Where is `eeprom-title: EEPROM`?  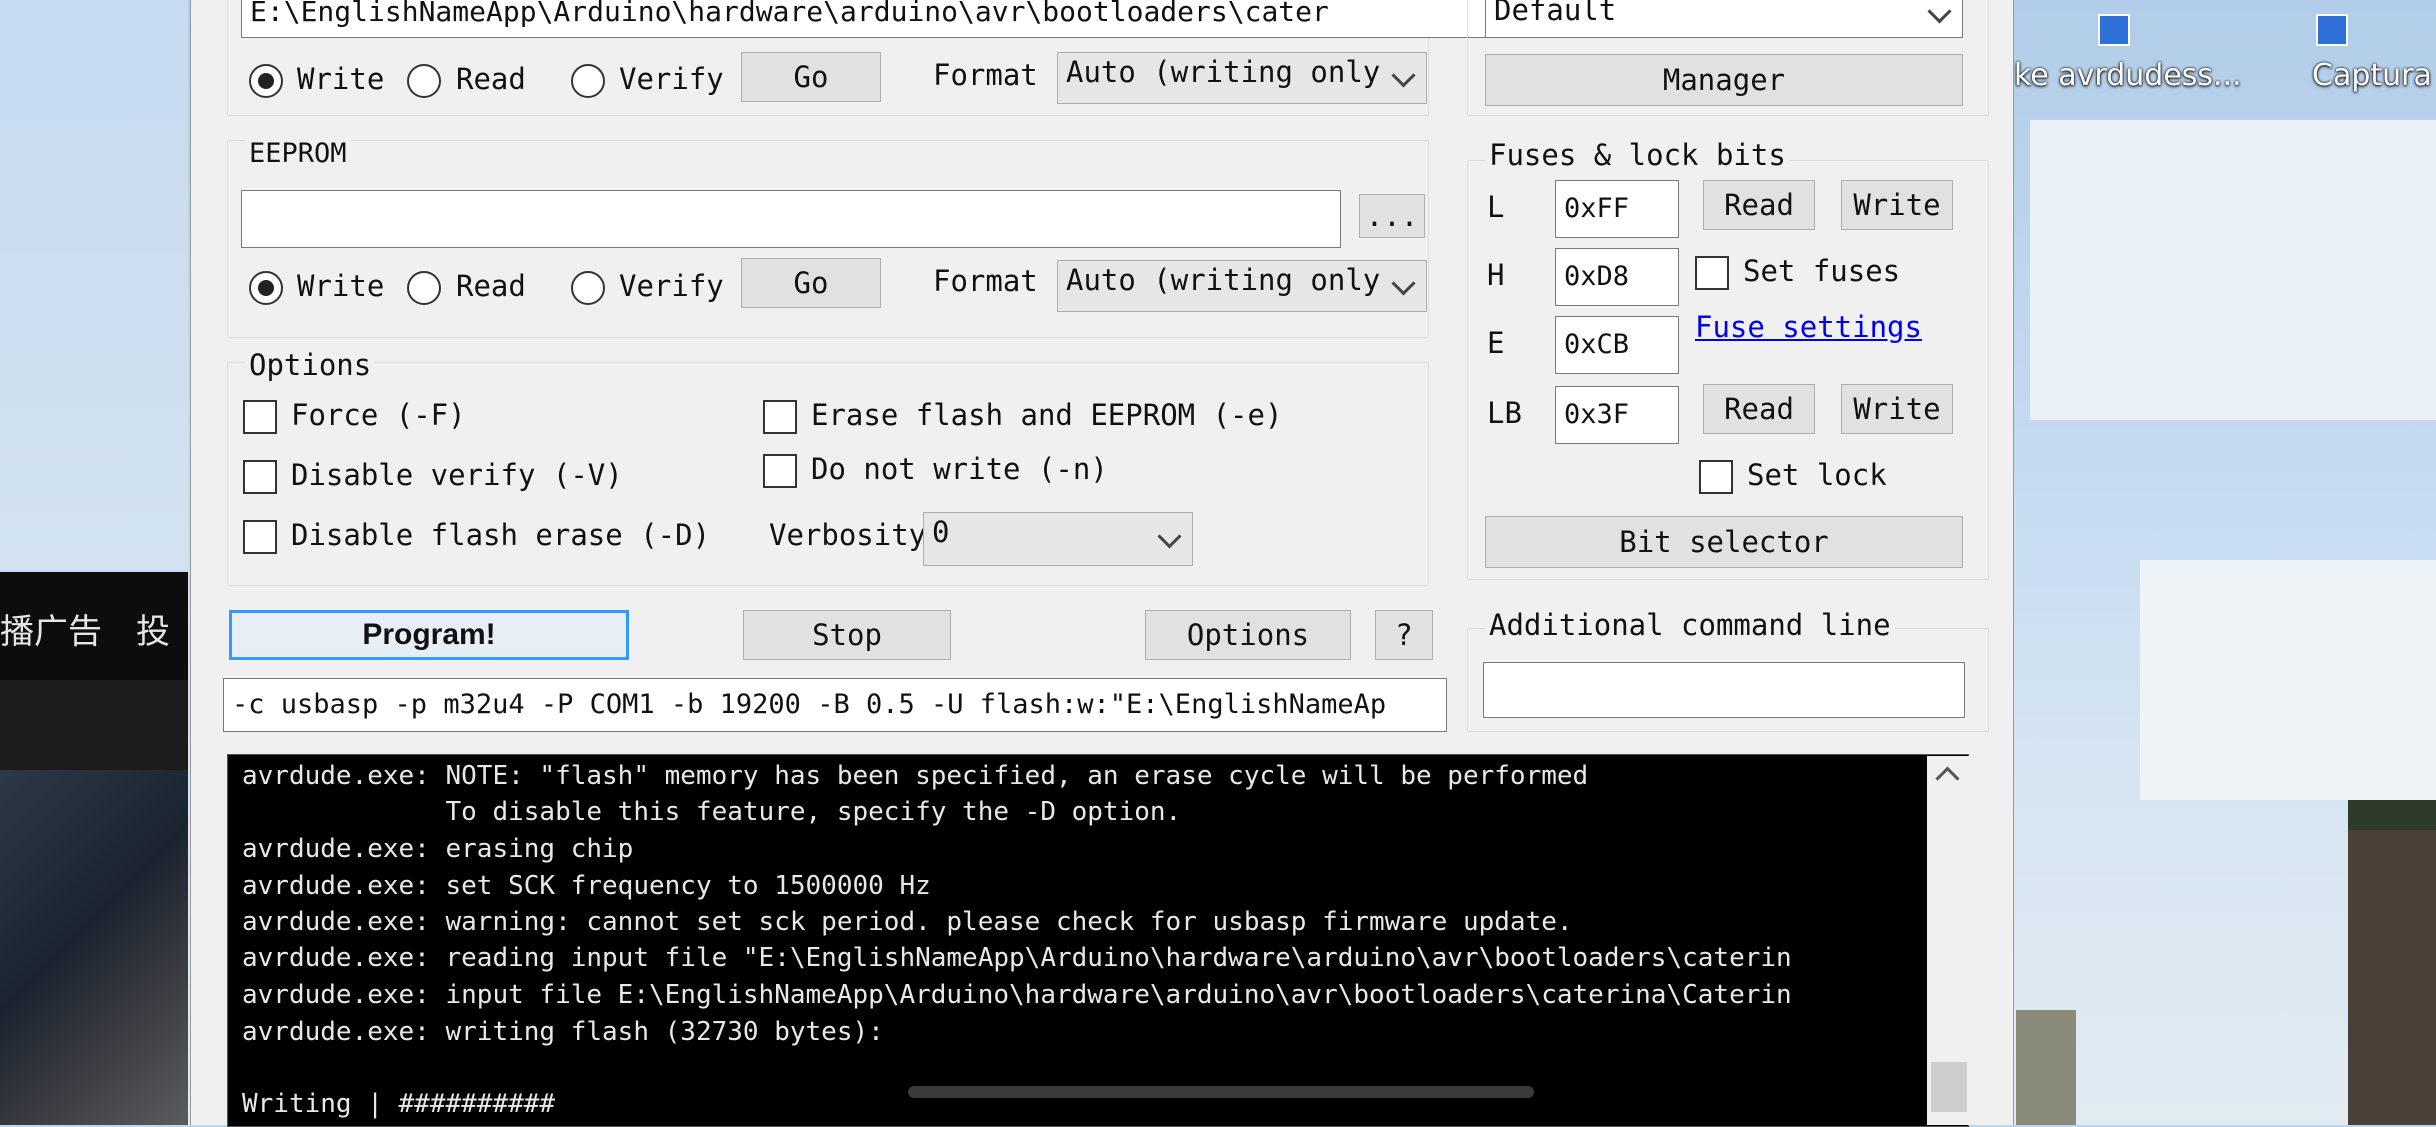 eeprom-title: EEPROM is located at coordinates (298, 153).